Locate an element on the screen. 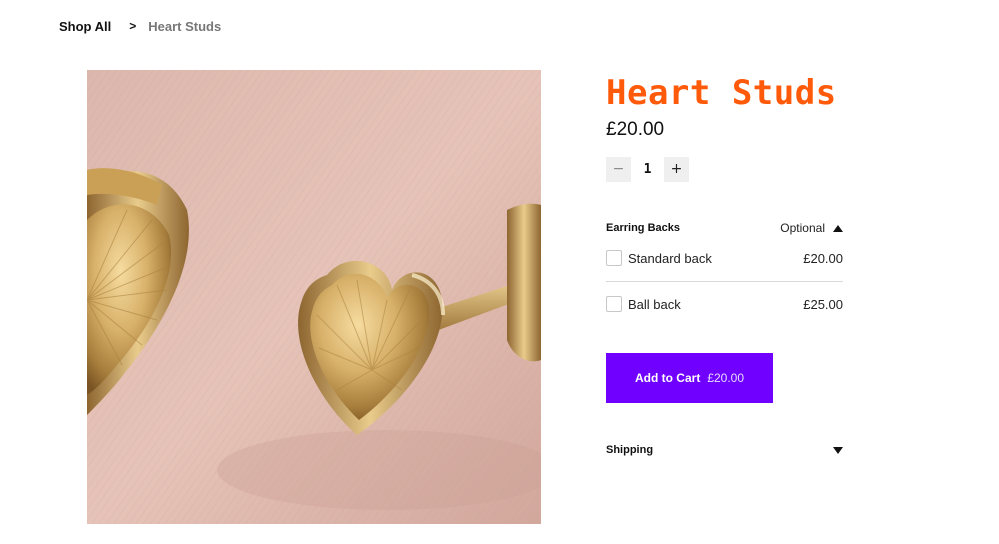 The height and width of the screenshot is (544, 999). add-to-cart-price: £20.00 is located at coordinates (726, 378).